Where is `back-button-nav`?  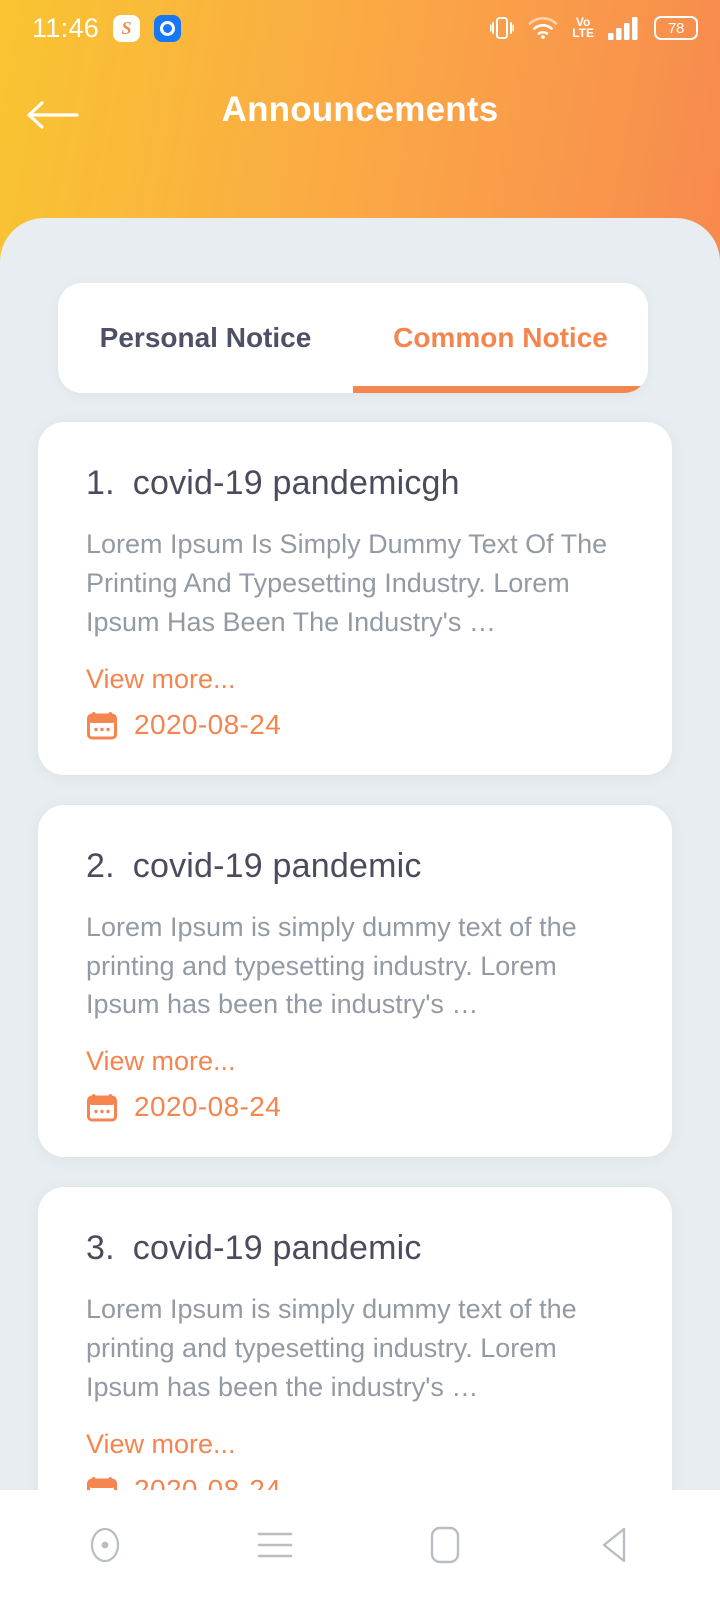 back-button-nav is located at coordinates (615, 1545).